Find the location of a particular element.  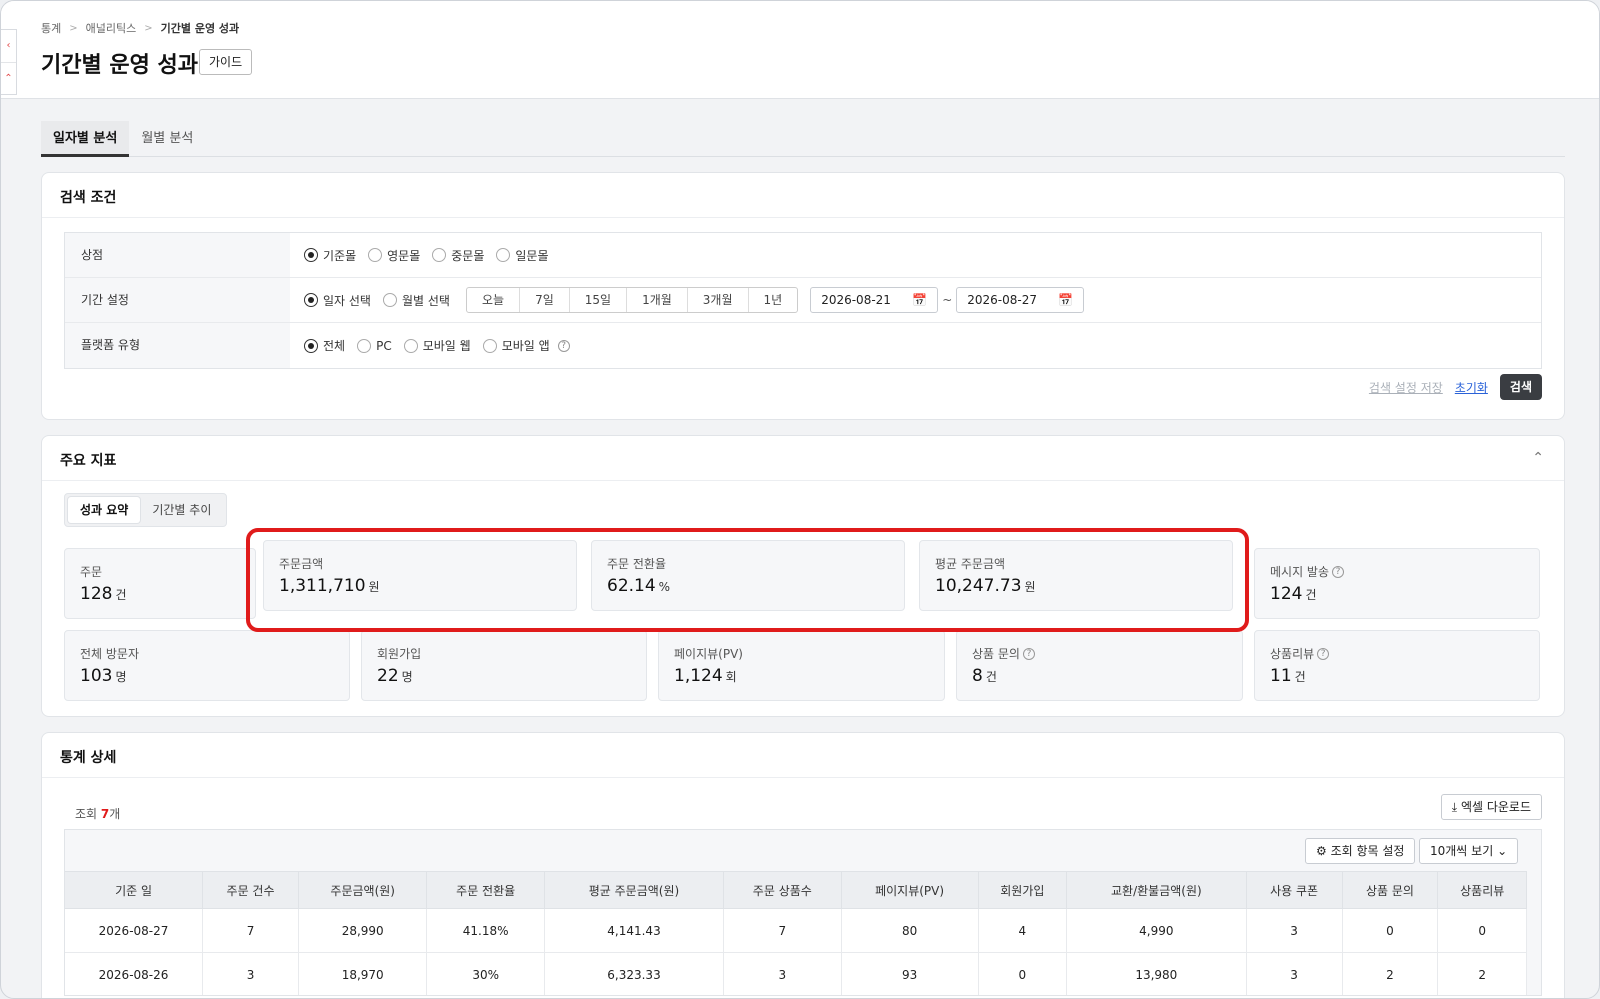

toggle-trend: 기간별 추이 is located at coordinates (181, 510).